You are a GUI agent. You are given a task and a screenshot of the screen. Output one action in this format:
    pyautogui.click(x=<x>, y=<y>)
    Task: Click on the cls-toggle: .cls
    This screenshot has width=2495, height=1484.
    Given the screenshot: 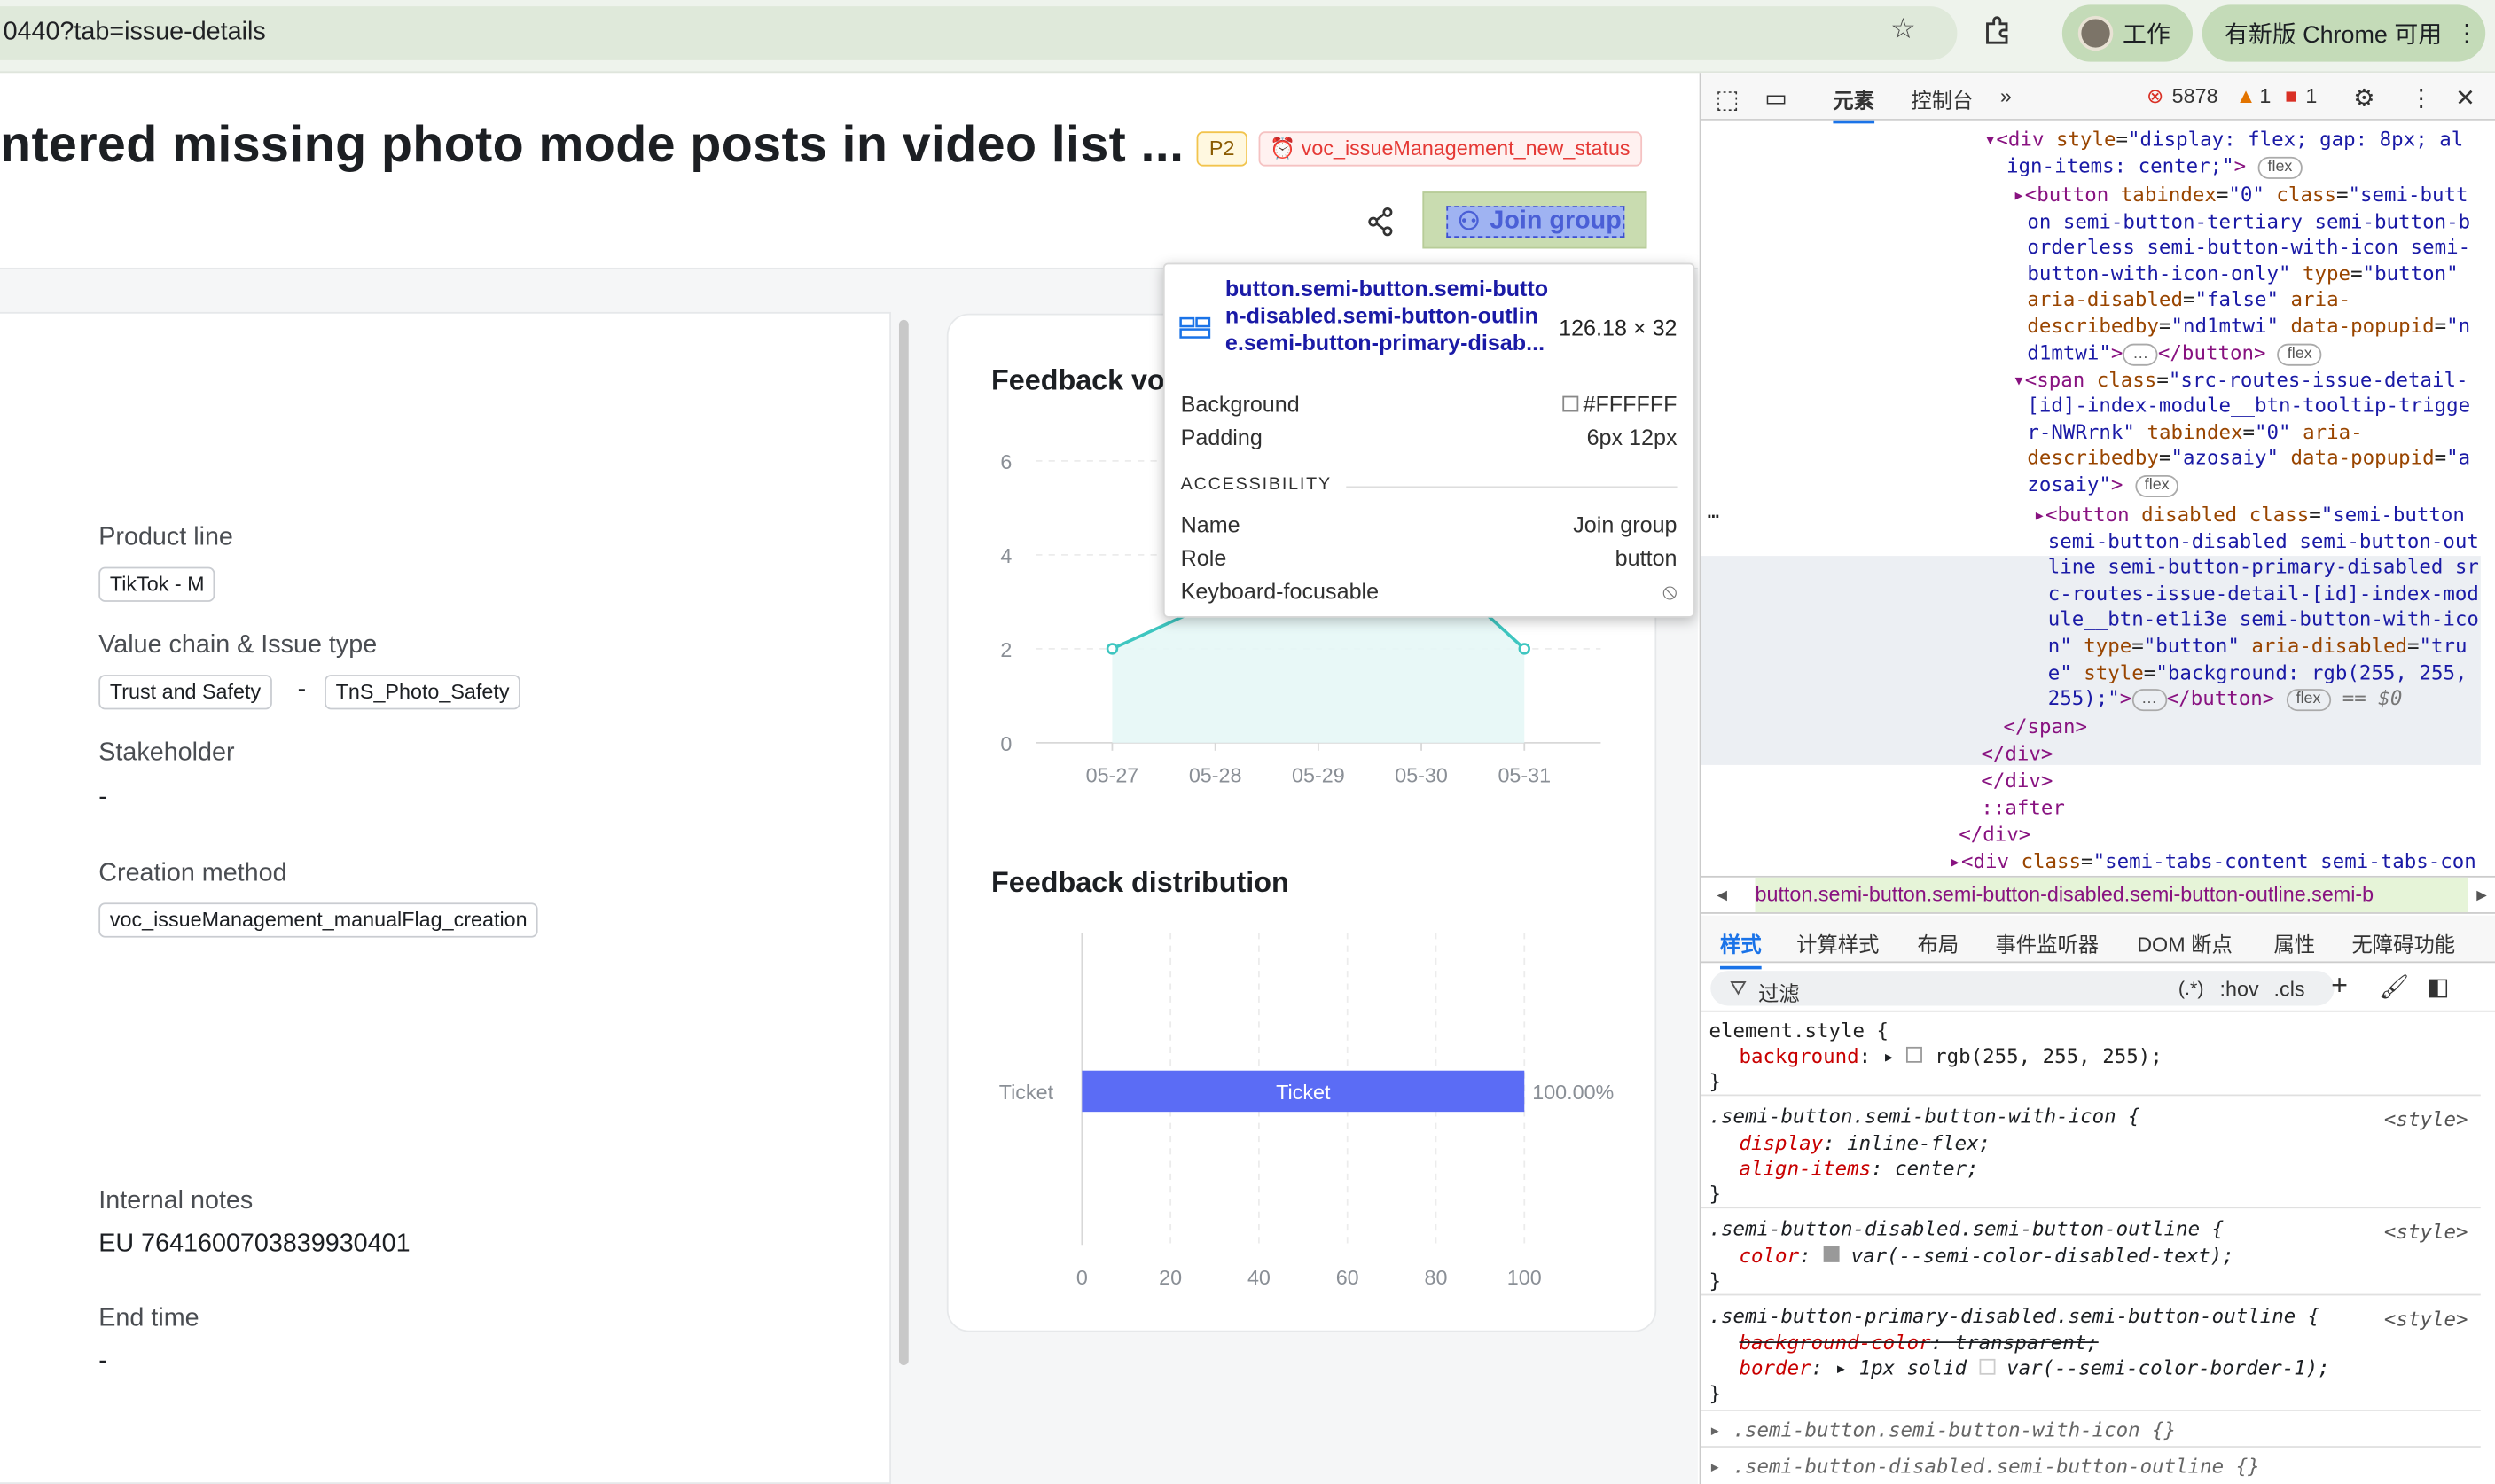 What is the action you would take?
    pyautogui.click(x=2290, y=989)
    